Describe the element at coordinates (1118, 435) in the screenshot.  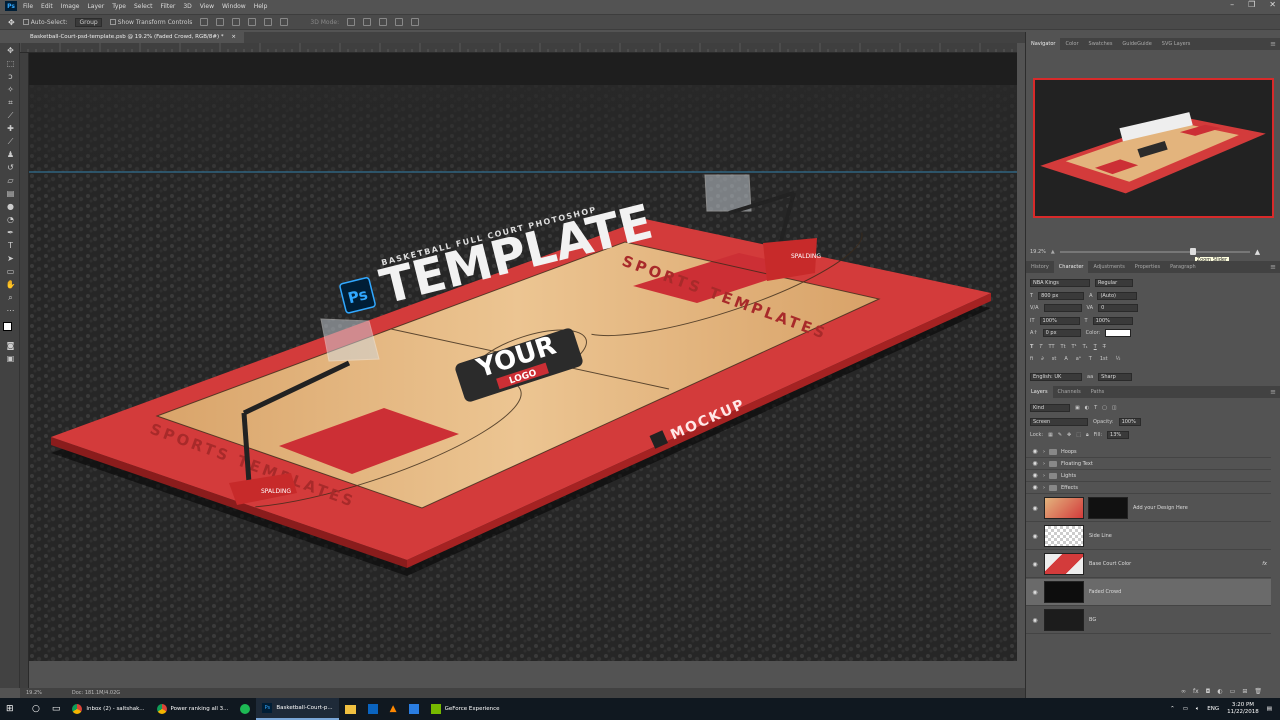
I see `fill-field: 13%` at that location.